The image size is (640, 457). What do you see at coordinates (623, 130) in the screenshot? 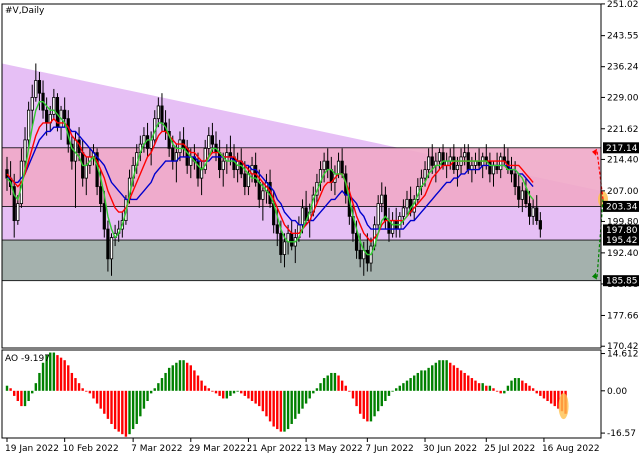
I see `price-tick-label: 221.62` at bounding box center [623, 130].